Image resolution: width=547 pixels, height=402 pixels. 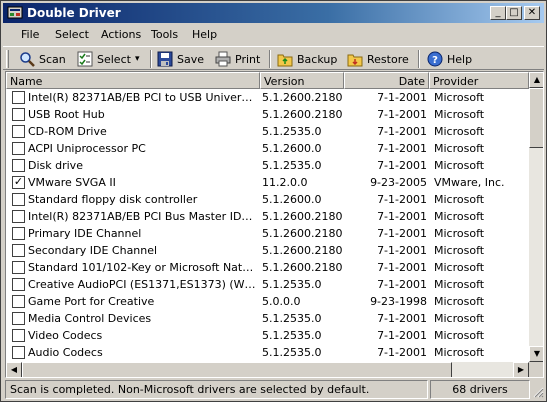 What do you see at coordinates (137, 59) in the screenshot?
I see `chevron-down-icon: ▾` at bounding box center [137, 59].